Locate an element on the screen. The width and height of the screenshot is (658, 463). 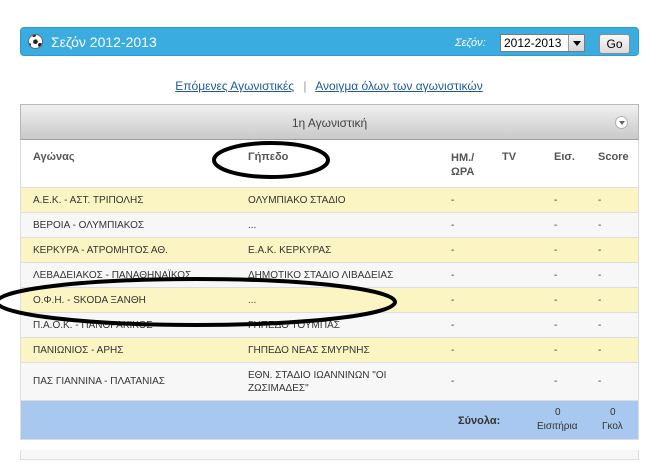
venue-line: ΖΩΣΙΜΑΔΕΣ" is located at coordinates (278, 388).